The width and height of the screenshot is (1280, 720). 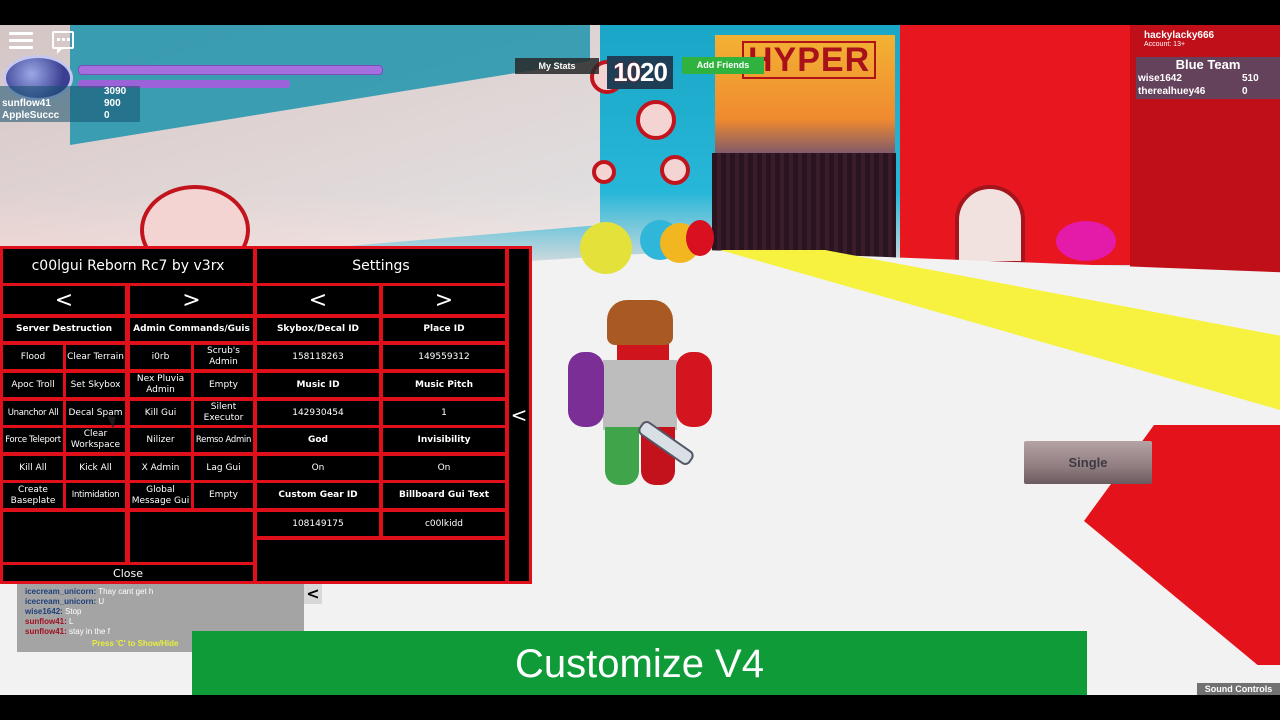 I want to click on chat-message: wise1642: Stop, so click(x=53, y=611).